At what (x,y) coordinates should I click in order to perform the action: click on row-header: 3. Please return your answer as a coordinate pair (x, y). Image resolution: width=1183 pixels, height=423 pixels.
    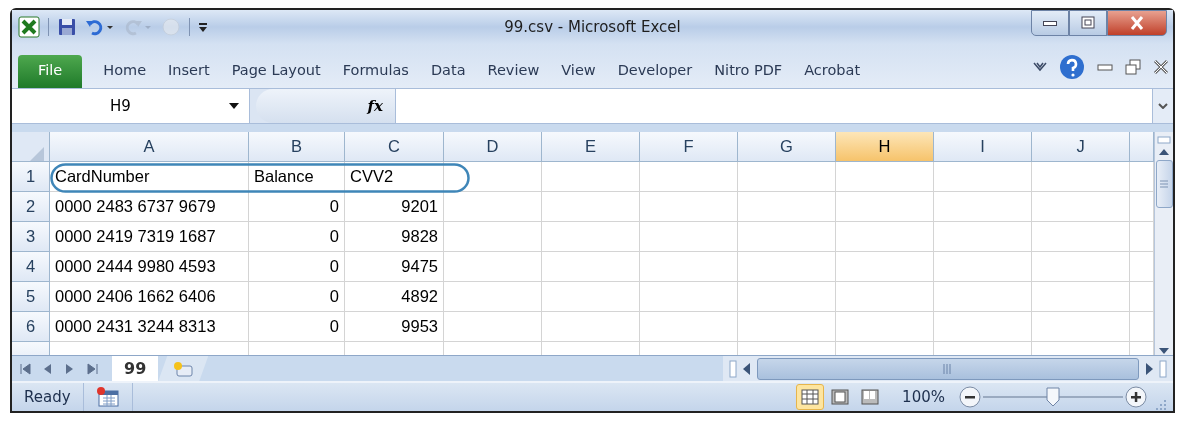
    Looking at the image, I should click on (31, 237).